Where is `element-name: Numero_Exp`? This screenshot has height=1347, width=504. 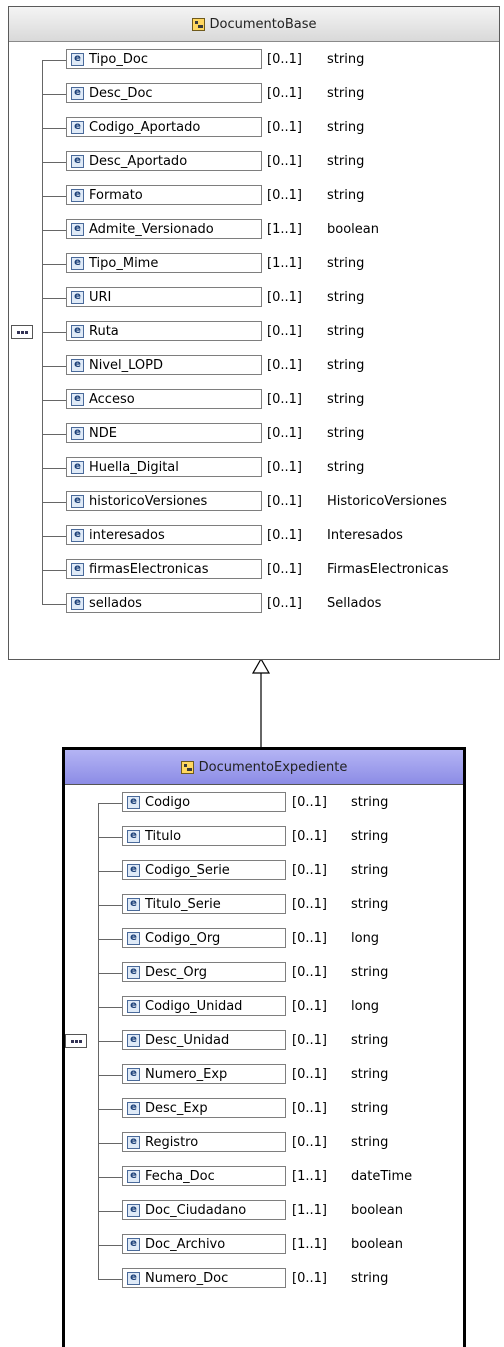 element-name: Numero_Exp is located at coordinates (186, 1074).